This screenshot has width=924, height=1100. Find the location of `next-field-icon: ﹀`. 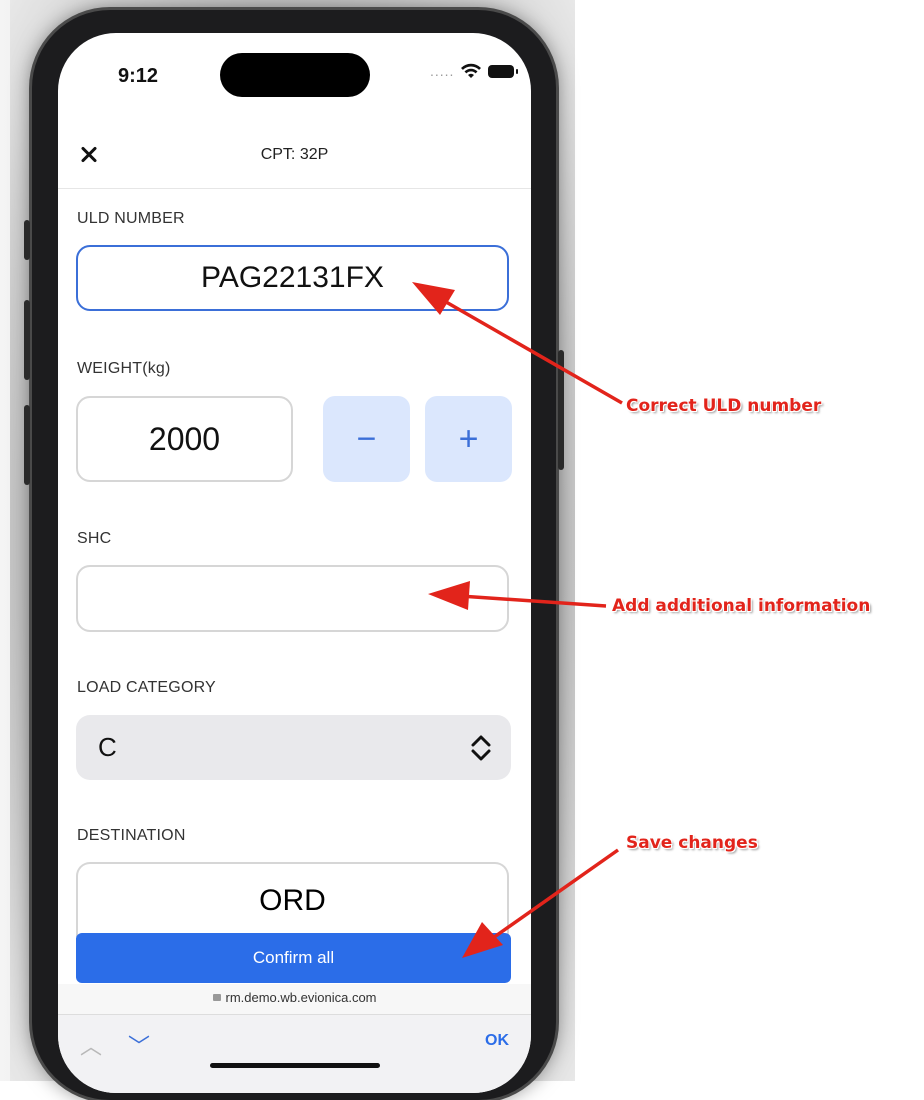

next-field-icon: ﹀ is located at coordinates (139, 1045).